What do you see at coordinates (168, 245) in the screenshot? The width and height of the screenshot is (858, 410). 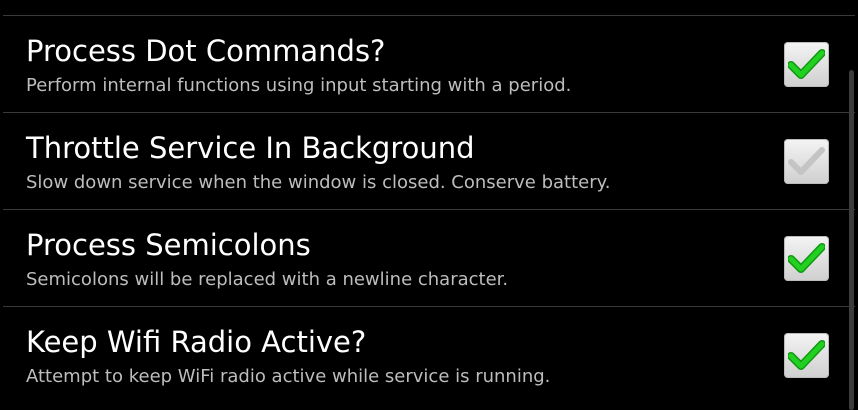 I see `preference-title: Process Semicolons` at bounding box center [168, 245].